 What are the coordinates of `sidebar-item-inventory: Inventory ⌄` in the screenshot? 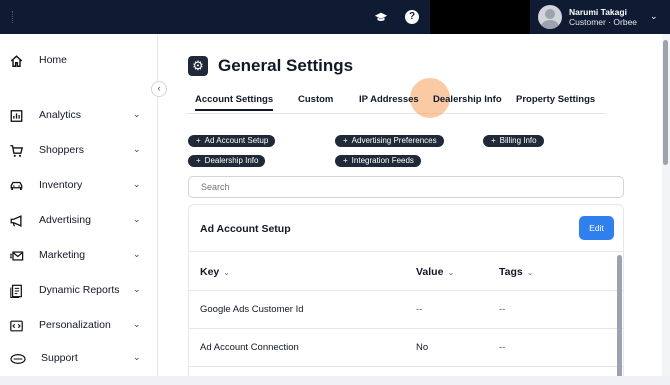 It's located at (79, 186).